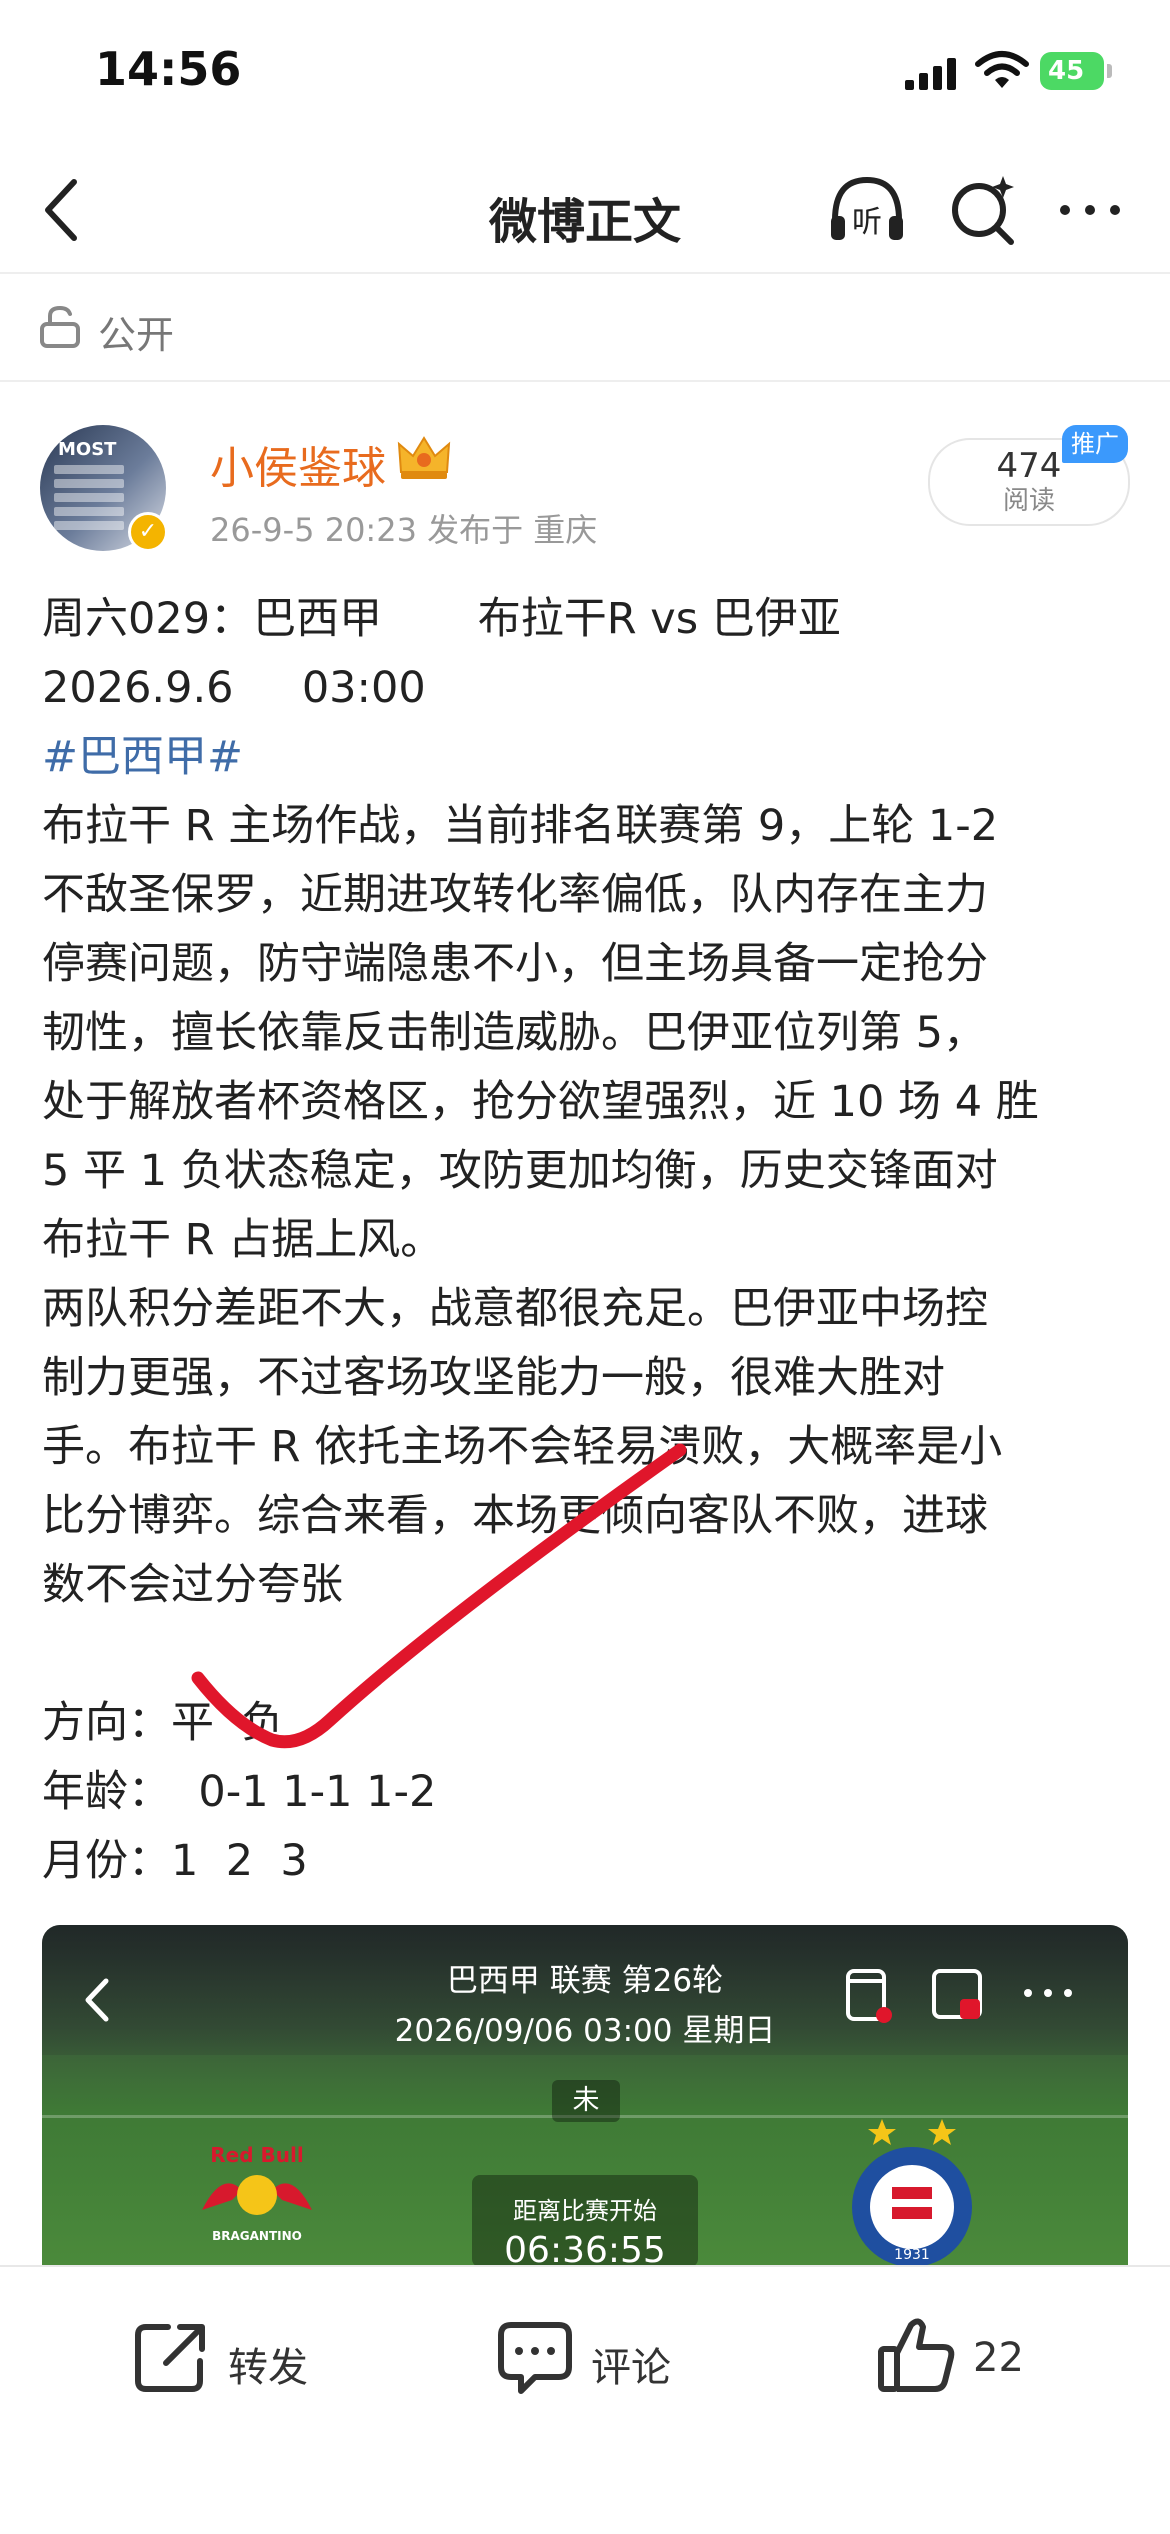  What do you see at coordinates (424, 457) in the screenshot?
I see `crown-icon` at bounding box center [424, 457].